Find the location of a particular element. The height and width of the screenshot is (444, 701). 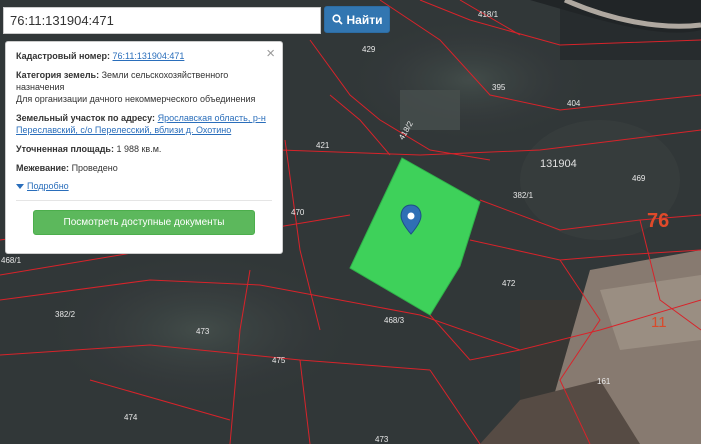

map-label: 474 is located at coordinates (131, 417).